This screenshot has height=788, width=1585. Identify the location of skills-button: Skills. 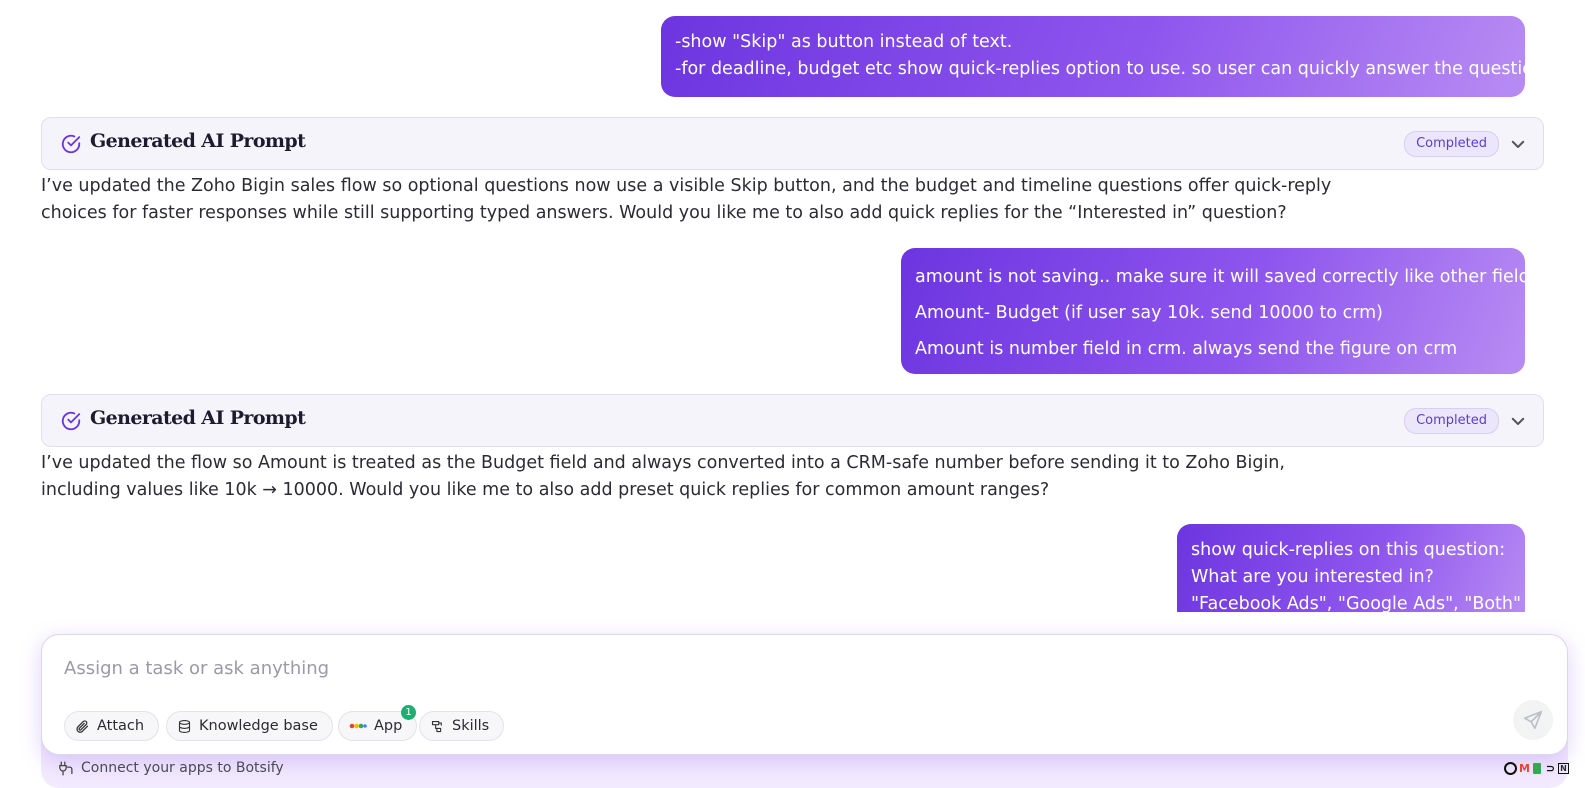
(462, 726).